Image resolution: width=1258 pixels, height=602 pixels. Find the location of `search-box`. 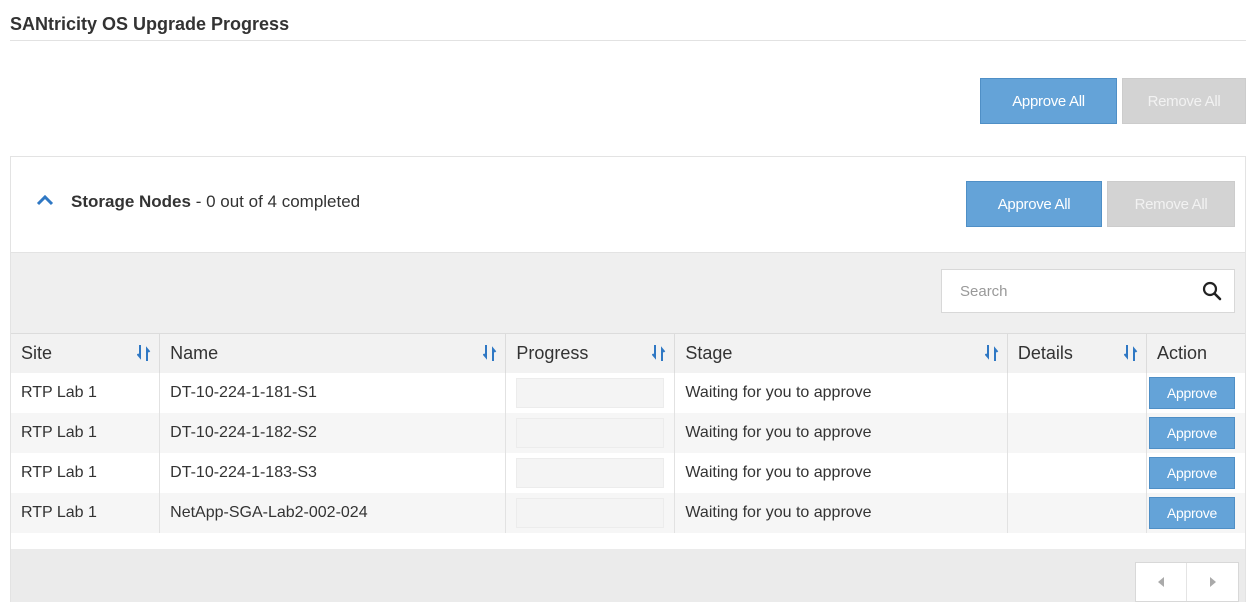

search-box is located at coordinates (1088, 291).